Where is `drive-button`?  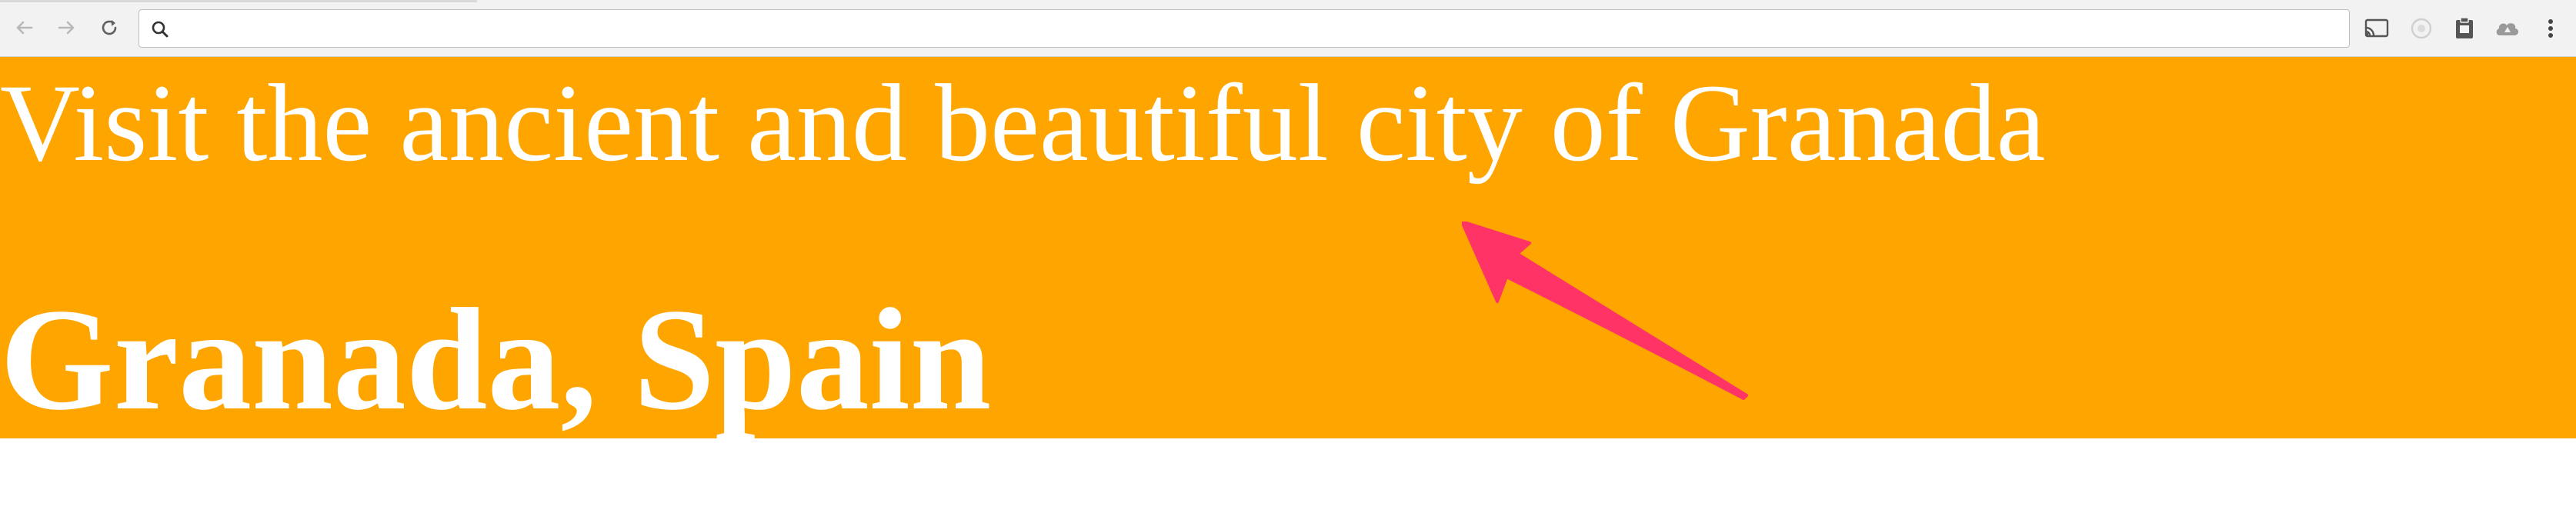 drive-button is located at coordinates (2507, 28).